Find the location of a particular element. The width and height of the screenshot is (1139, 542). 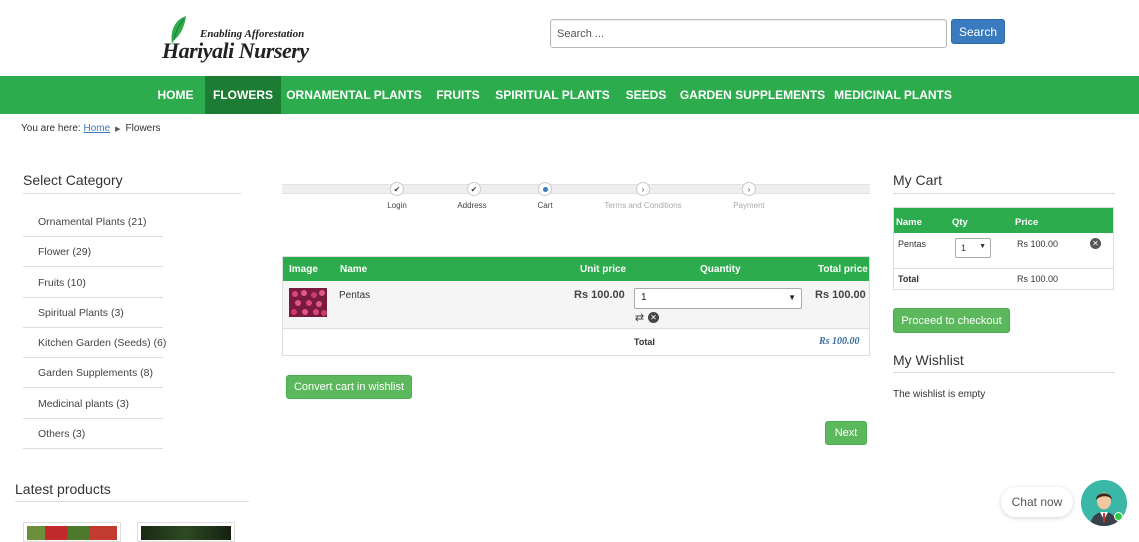

nav-ornamental-plants: ORNAMENTAL PLANTS is located at coordinates (354, 95).